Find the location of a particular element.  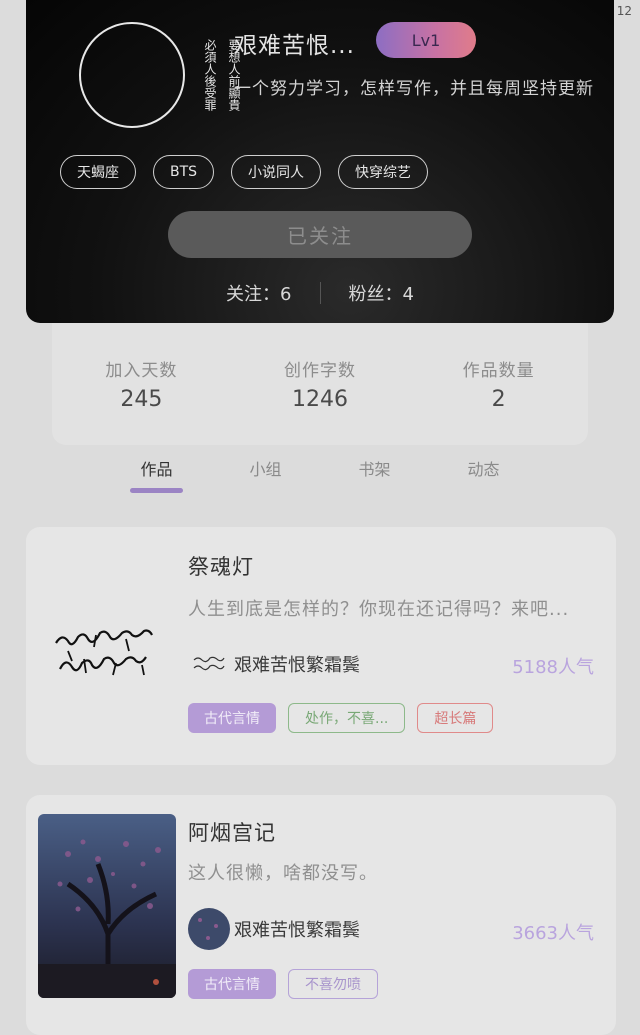

stat-join-days: 加入天数 245 is located at coordinates (141, 384).